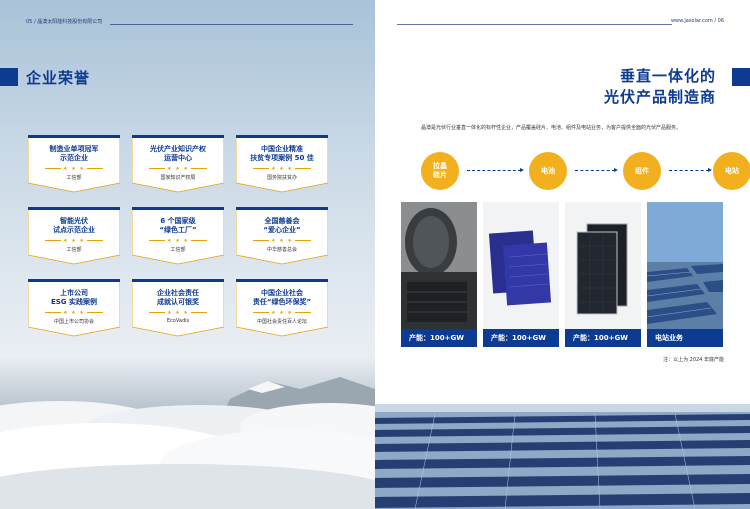 The width and height of the screenshot is (750, 509). What do you see at coordinates (685, 338) in the screenshot?
I see `photo-caption: 电站业务` at bounding box center [685, 338].